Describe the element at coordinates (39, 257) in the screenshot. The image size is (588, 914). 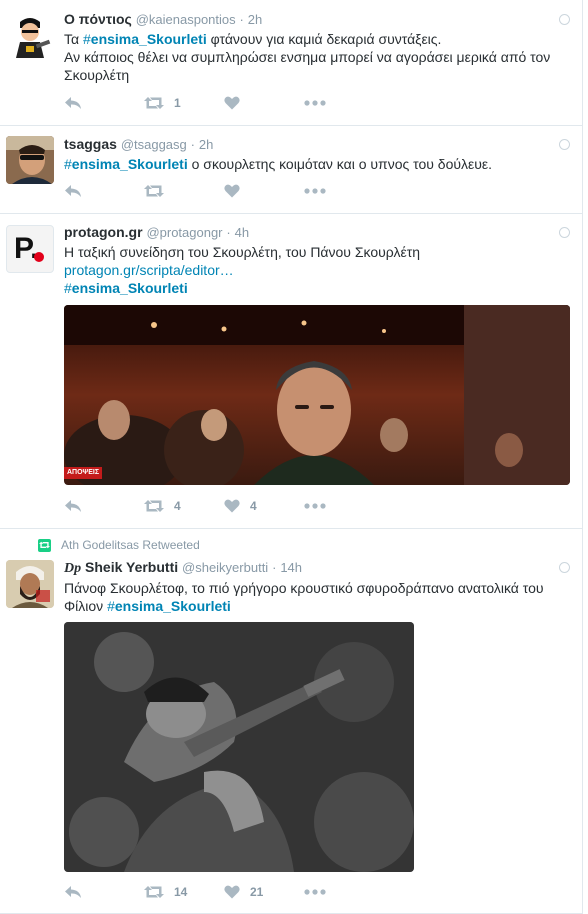
I see `red-dot-icon` at that location.